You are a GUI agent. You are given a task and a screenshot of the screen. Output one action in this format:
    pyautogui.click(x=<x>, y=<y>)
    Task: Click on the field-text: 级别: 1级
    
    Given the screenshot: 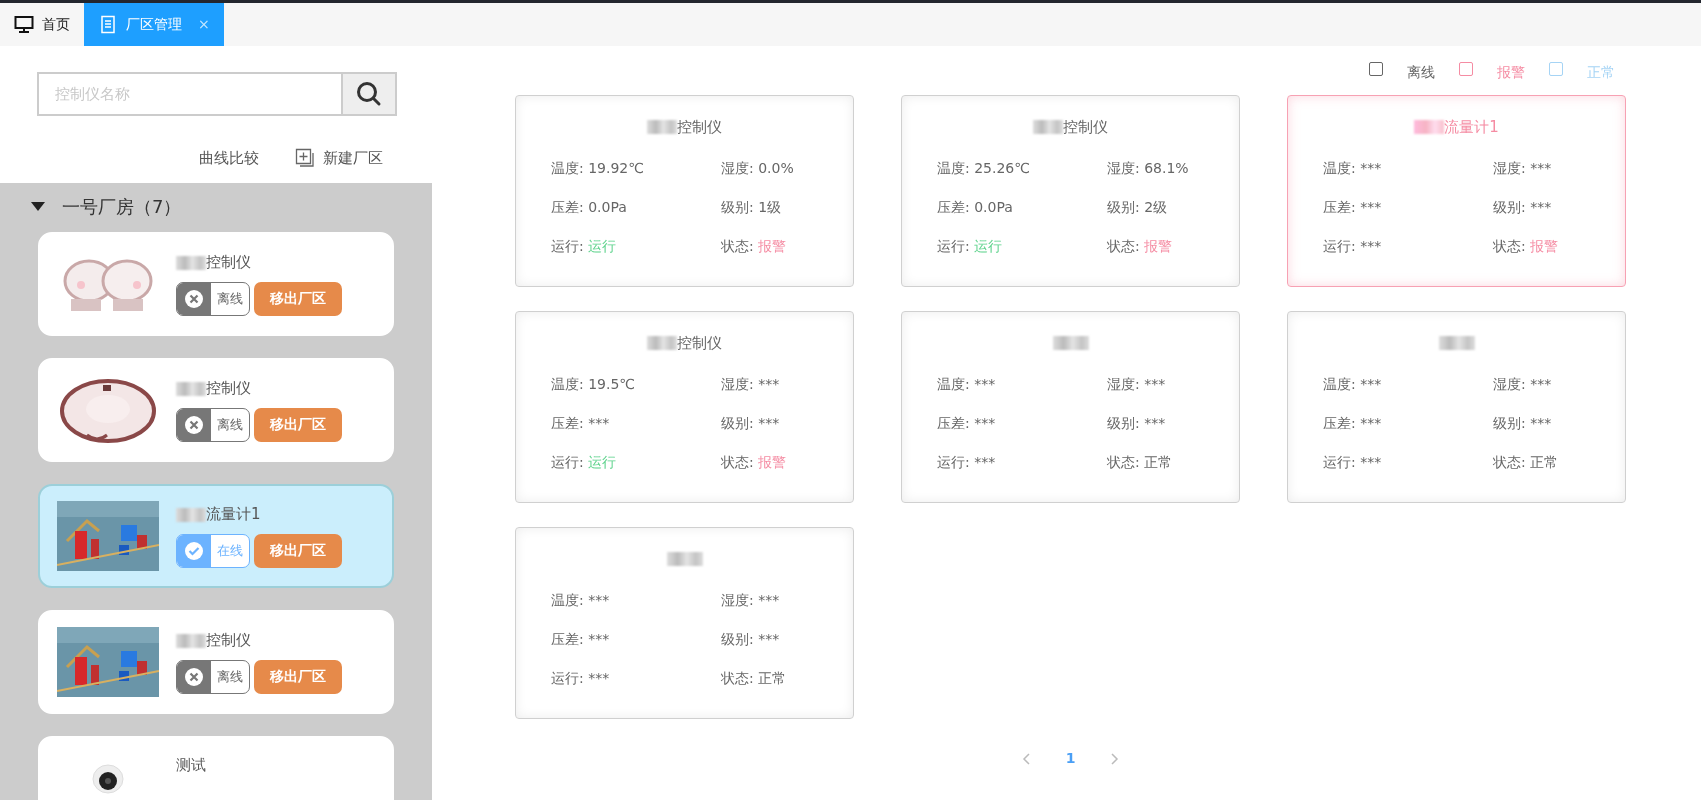 What is the action you would take?
    pyautogui.click(x=752, y=207)
    